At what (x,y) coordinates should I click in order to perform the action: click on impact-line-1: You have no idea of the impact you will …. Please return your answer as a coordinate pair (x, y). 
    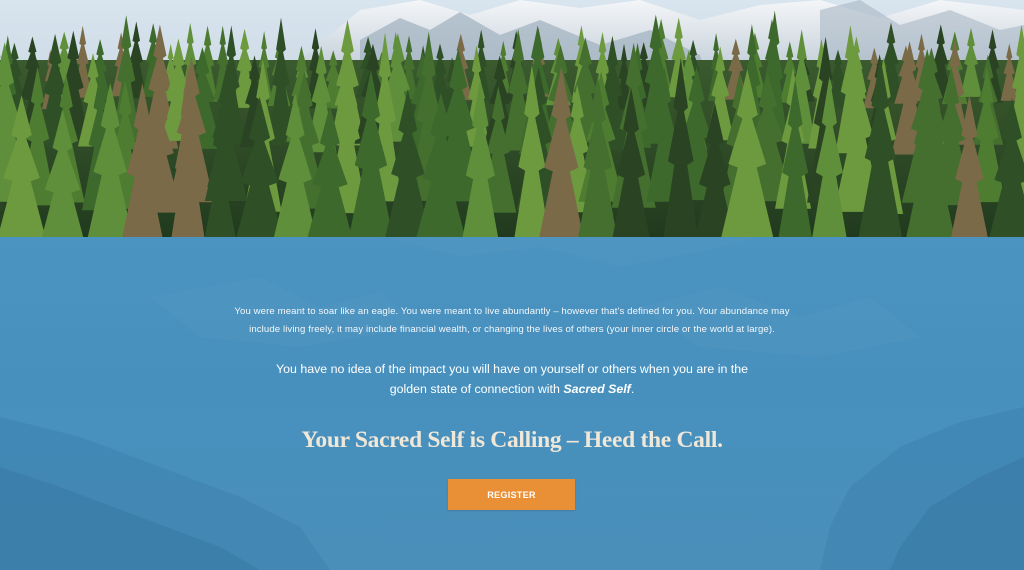
    Looking at the image, I should click on (512, 369).